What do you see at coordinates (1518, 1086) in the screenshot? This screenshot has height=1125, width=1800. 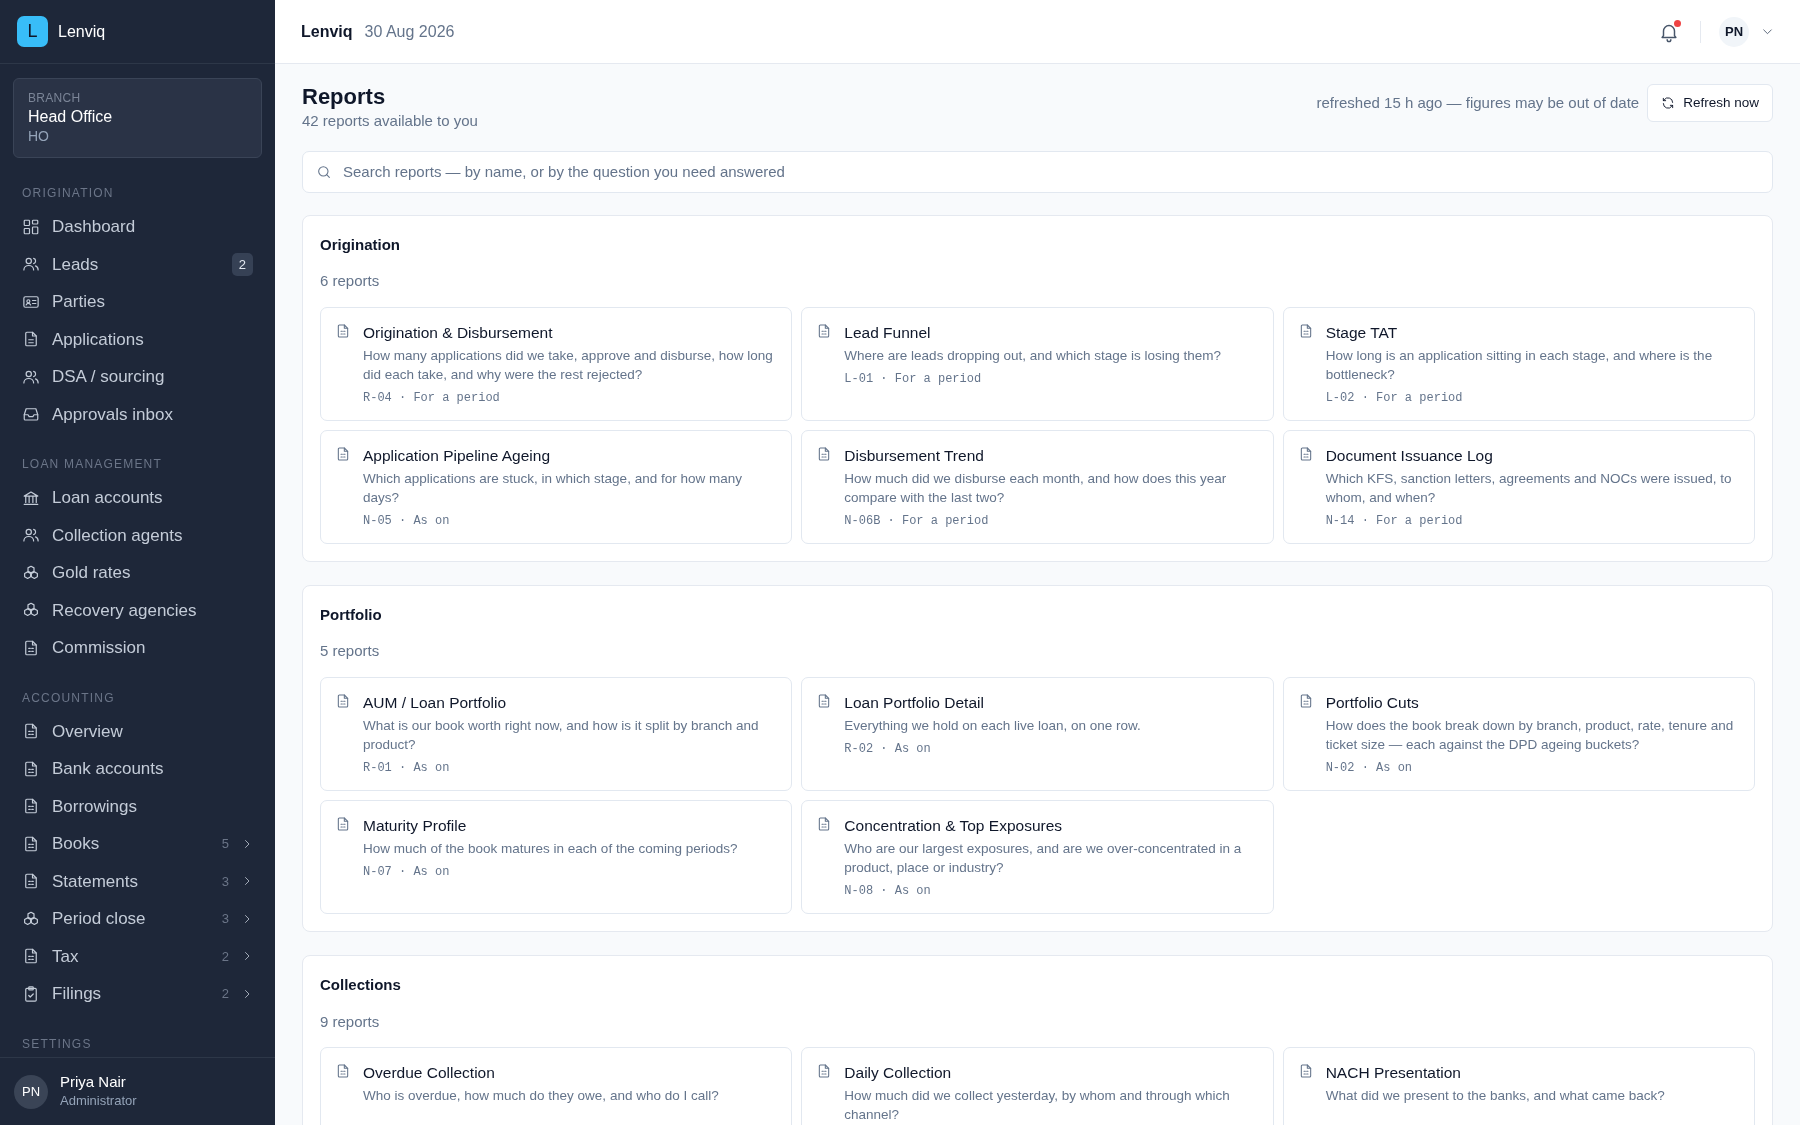 I see `report-card: NACH Presentation What did we present to the banks, and what came back?` at bounding box center [1518, 1086].